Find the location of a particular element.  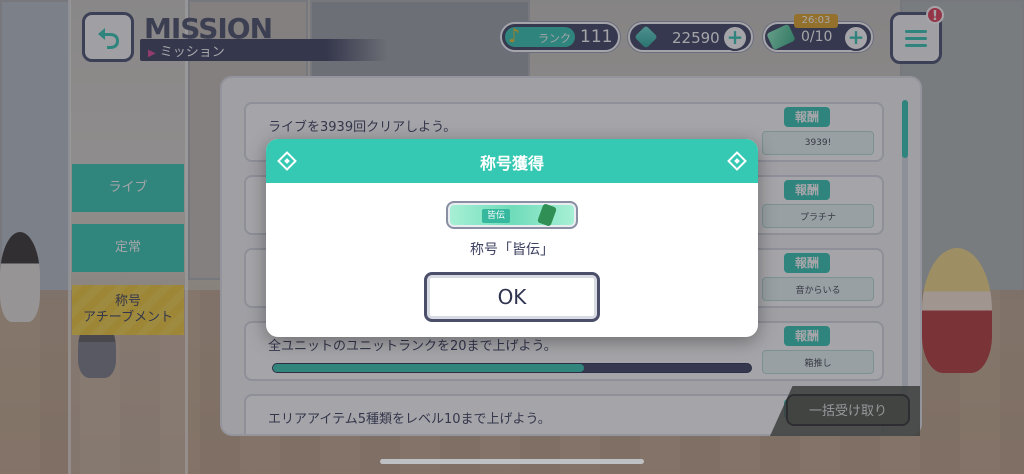

dialog-title: 称号獲得 is located at coordinates (511, 163).